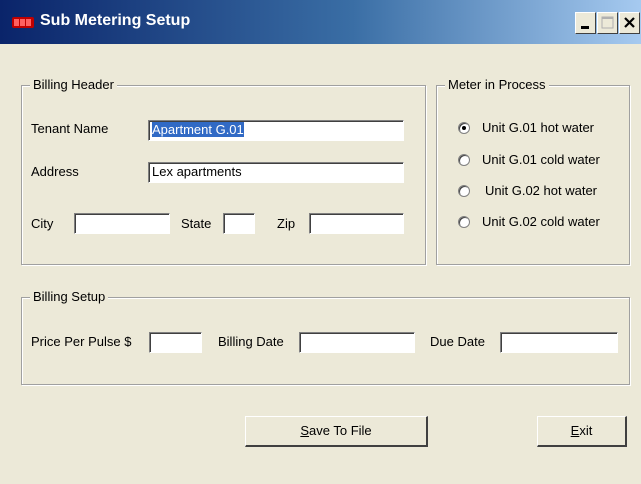  I want to click on maximize-icon, so click(607, 22).